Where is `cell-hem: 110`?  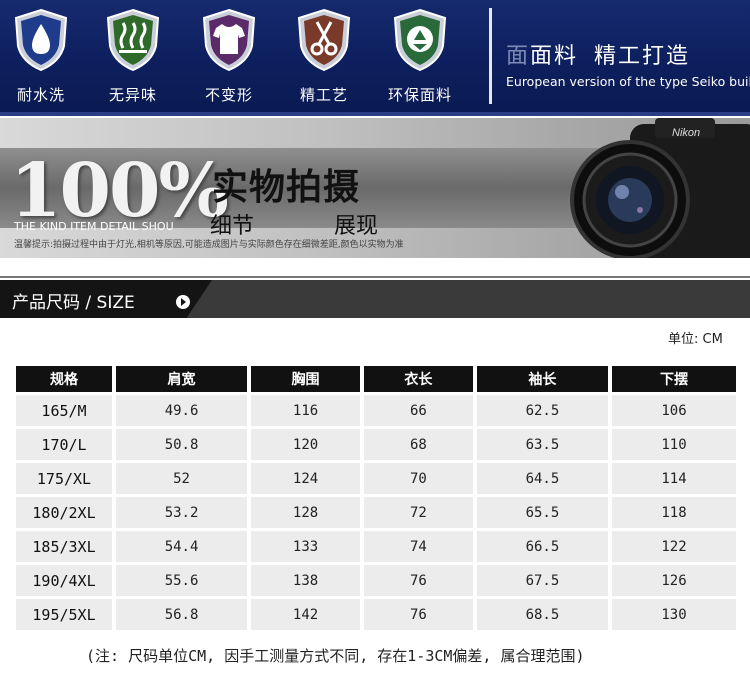 cell-hem: 110 is located at coordinates (674, 444).